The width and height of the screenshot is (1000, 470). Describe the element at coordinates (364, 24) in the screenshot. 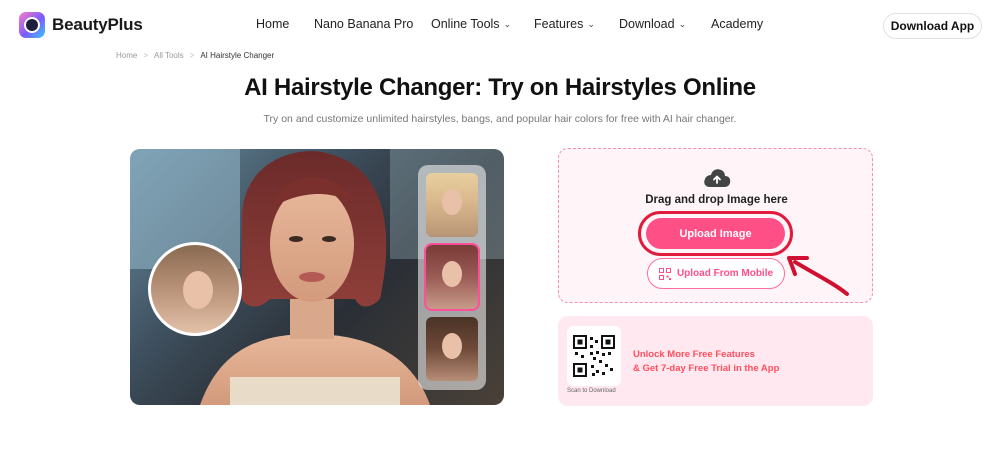

I see `nav-label: Nano Banana Pro` at that location.